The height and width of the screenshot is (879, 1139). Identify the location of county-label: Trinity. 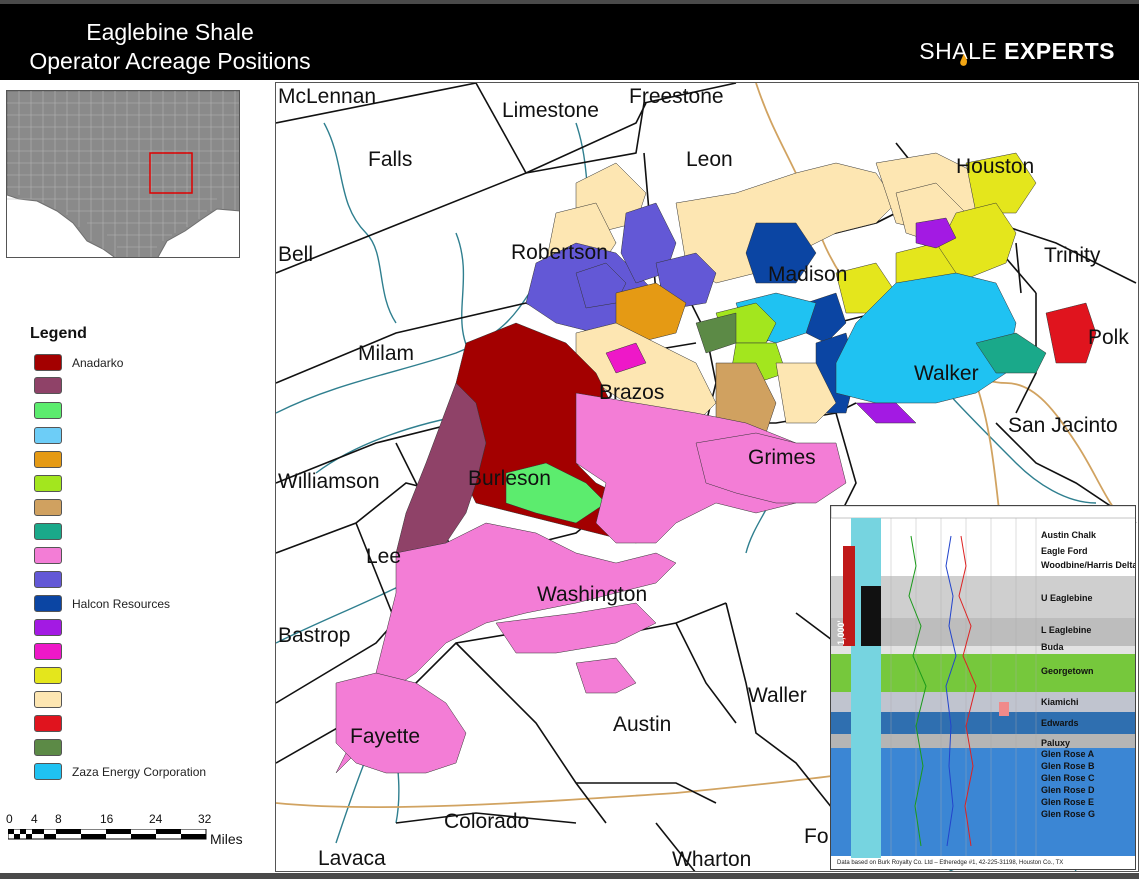
(1072, 255).